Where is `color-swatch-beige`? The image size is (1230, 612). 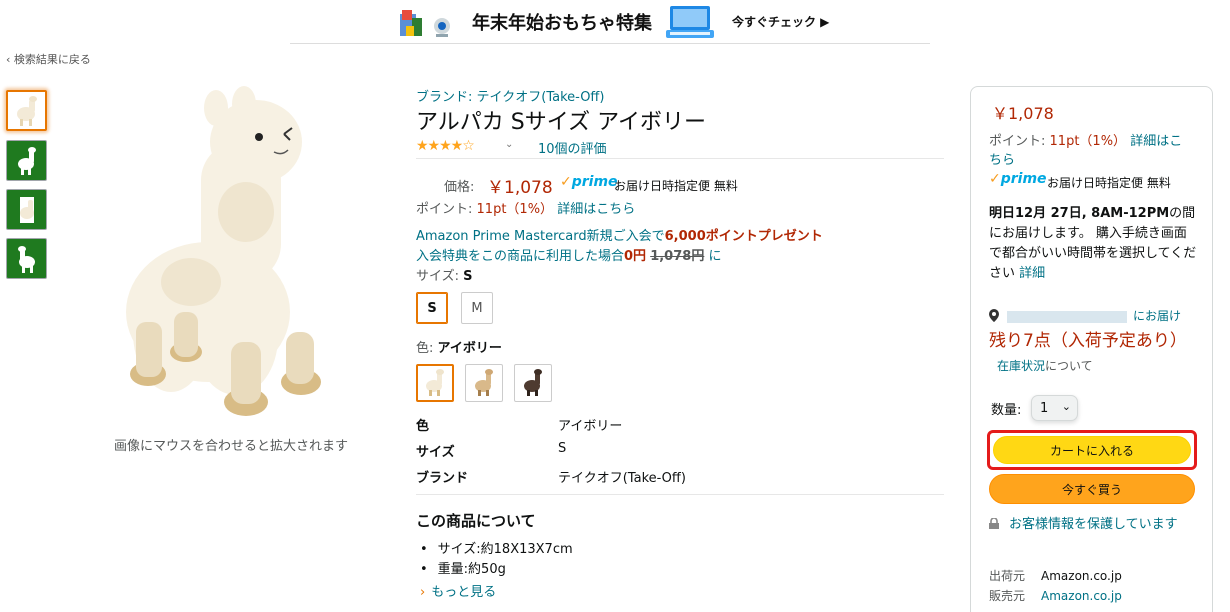 color-swatch-beige is located at coordinates (484, 383).